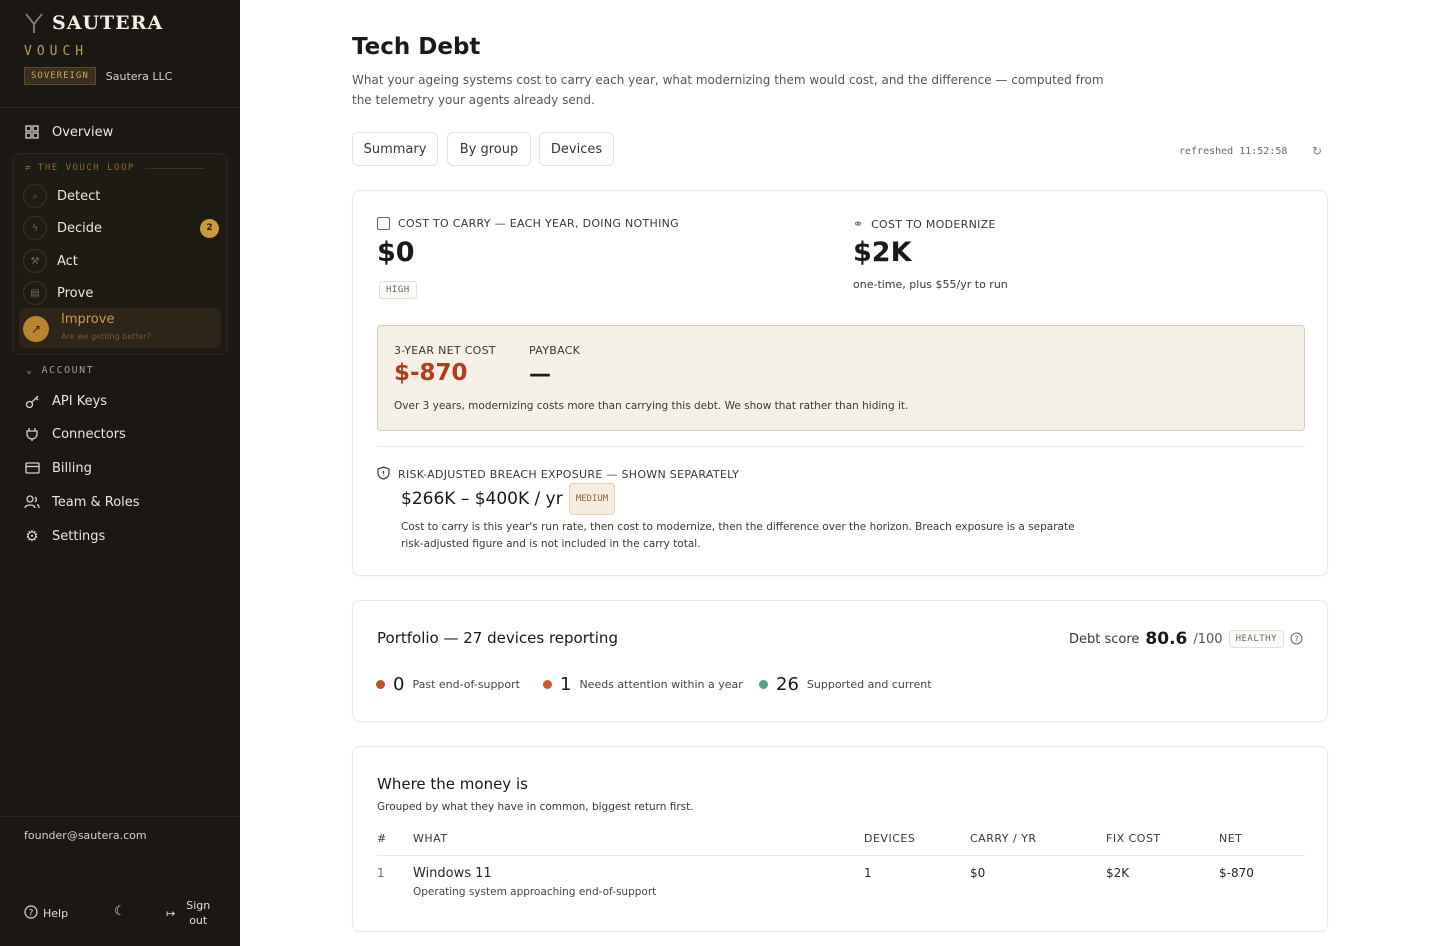 Image resolution: width=1440 pixels, height=946 pixels. What do you see at coordinates (36, 329) in the screenshot?
I see `trend-icon: ↗` at bounding box center [36, 329].